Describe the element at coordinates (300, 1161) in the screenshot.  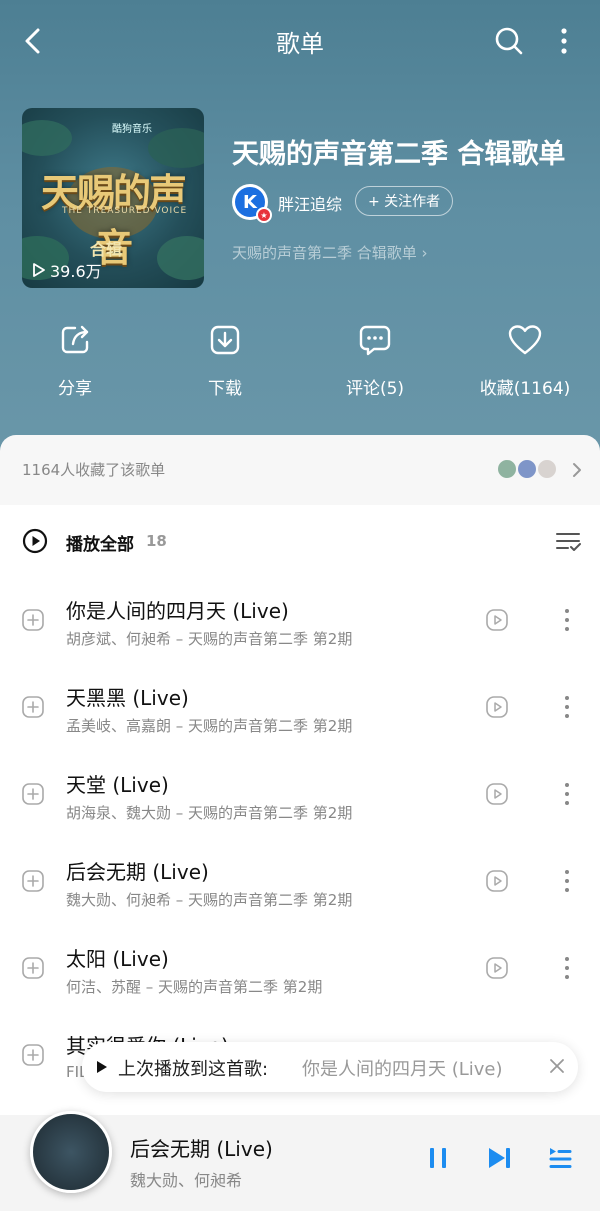
I see `mini-player: 后会无期 (Live) 魏大勋、何昶希` at that location.